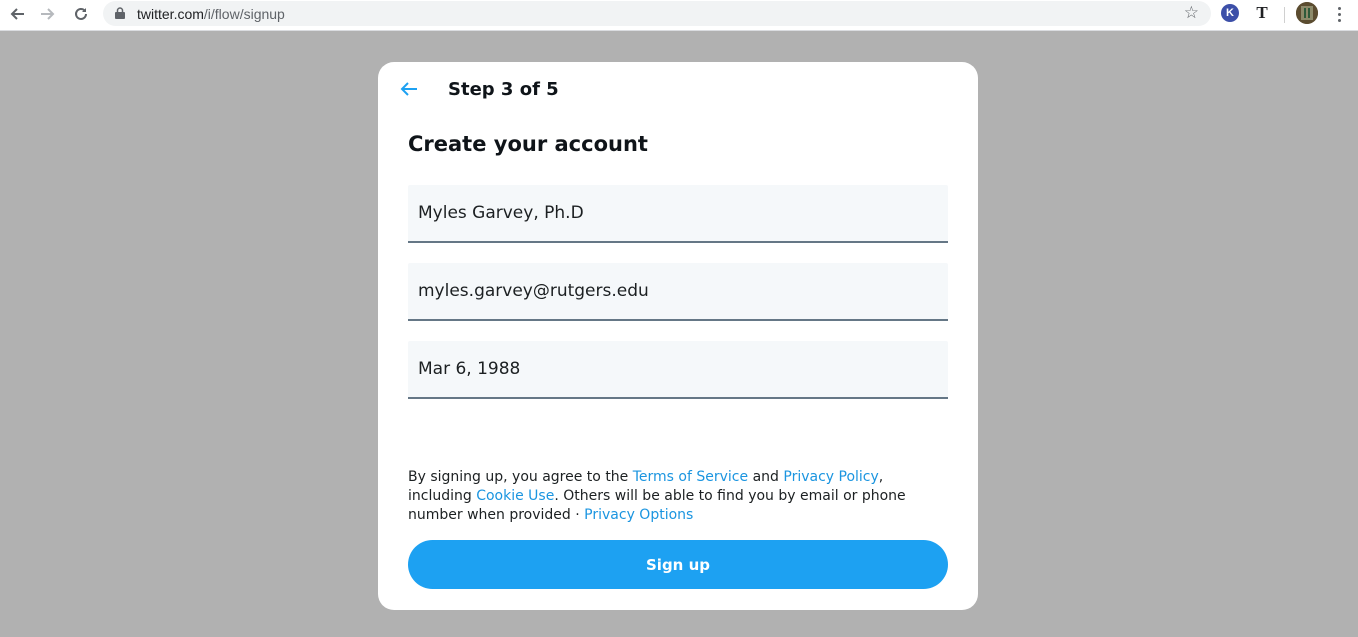 The width and height of the screenshot is (1358, 637). Describe the element at coordinates (1230, 13) in the screenshot. I see `k-extension-icon: K` at that location.